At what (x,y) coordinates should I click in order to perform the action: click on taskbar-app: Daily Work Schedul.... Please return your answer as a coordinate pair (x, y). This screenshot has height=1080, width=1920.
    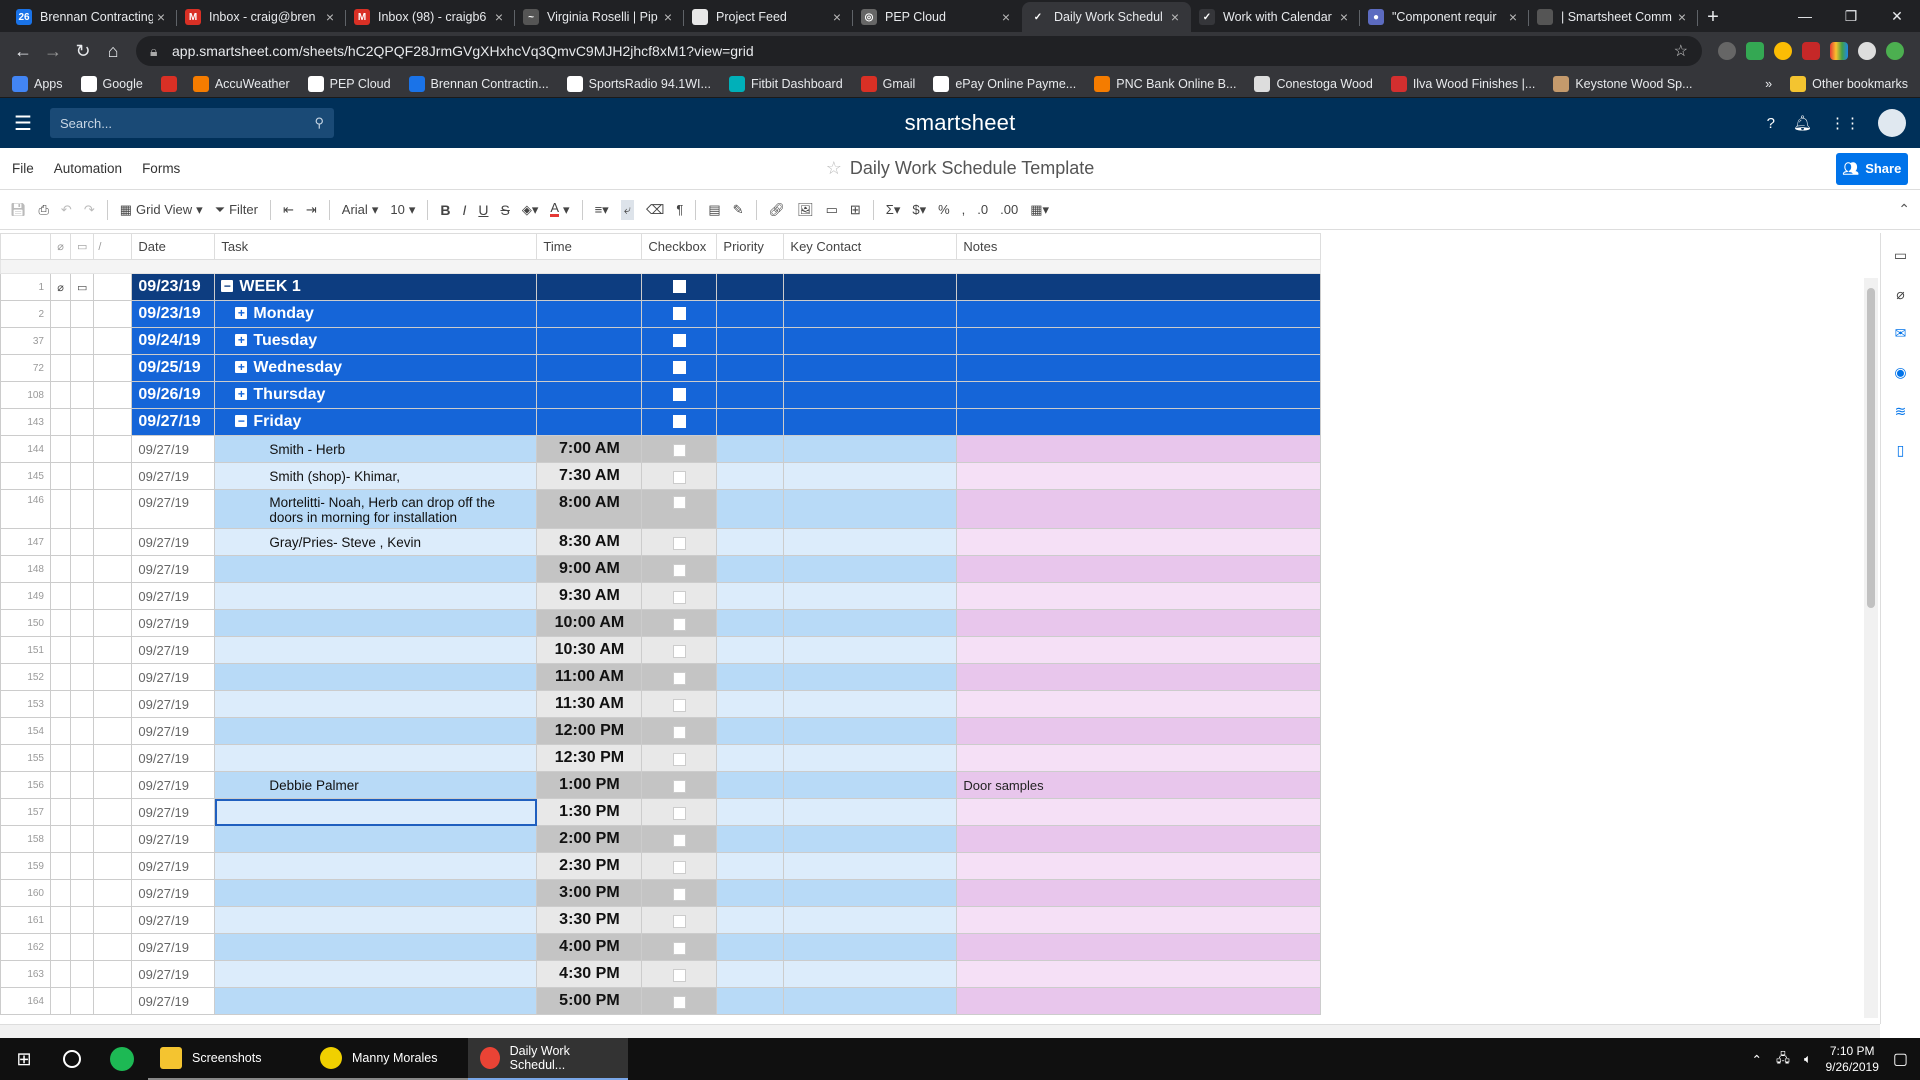
    Looking at the image, I should click on (548, 1059).